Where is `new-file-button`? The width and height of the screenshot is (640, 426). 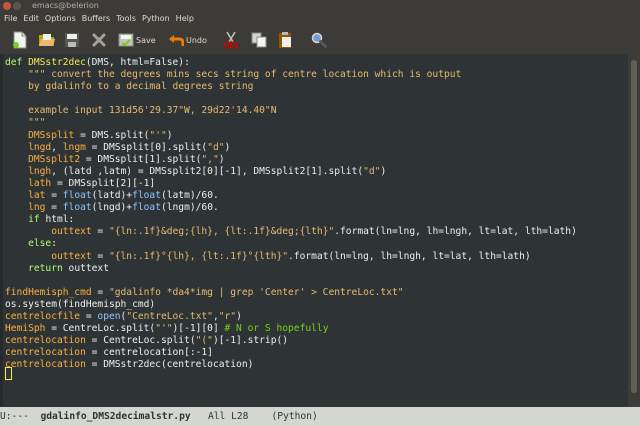
new-file-button is located at coordinates (20, 40).